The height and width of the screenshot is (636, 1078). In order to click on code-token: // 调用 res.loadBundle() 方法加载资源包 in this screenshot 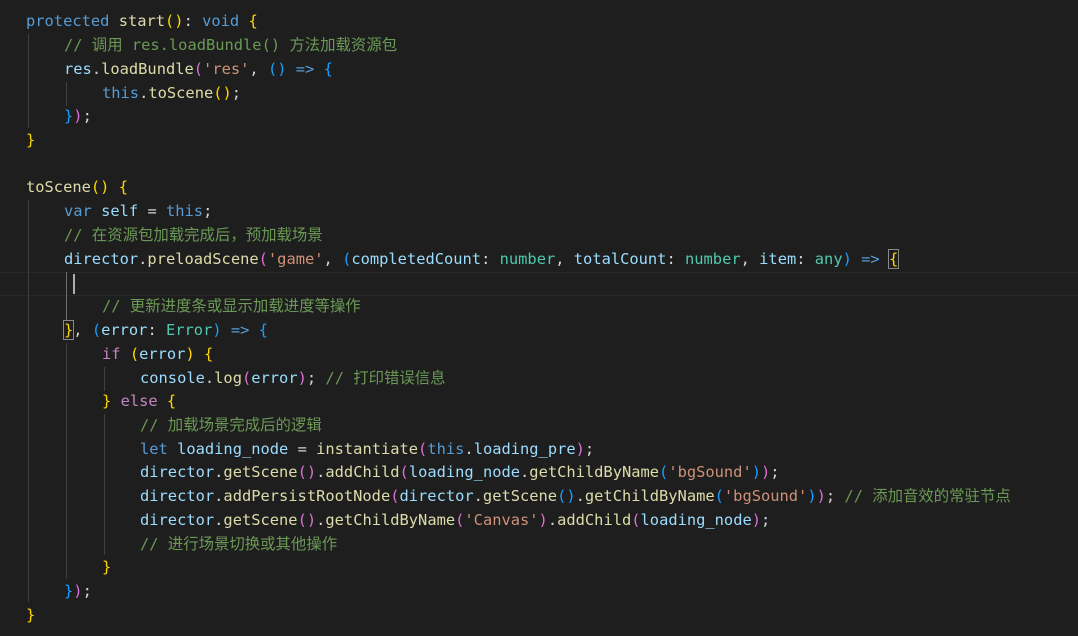, I will do `click(231, 45)`.